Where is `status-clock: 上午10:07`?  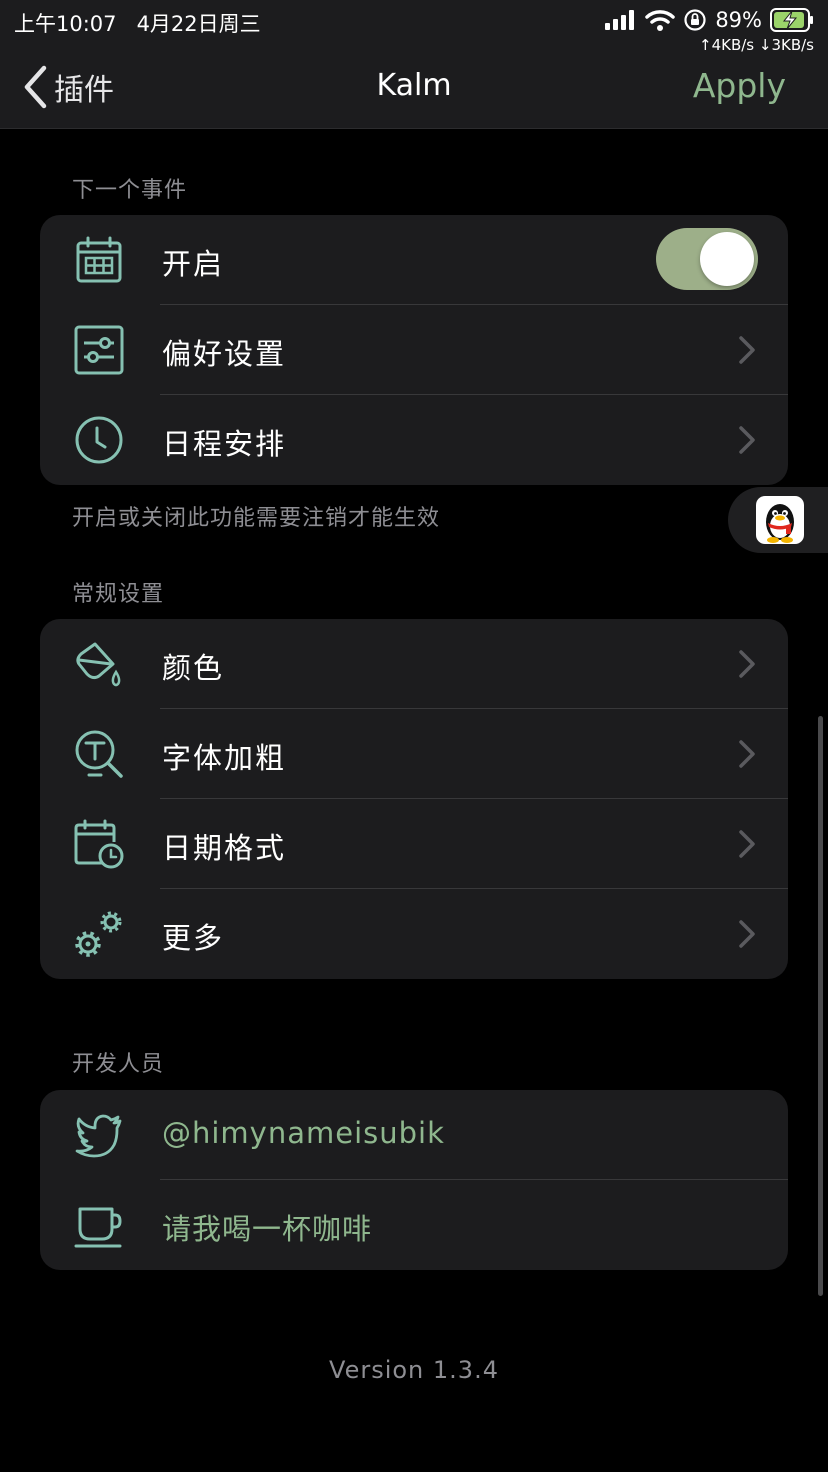
status-clock: 上午10:07 is located at coordinates (65, 24).